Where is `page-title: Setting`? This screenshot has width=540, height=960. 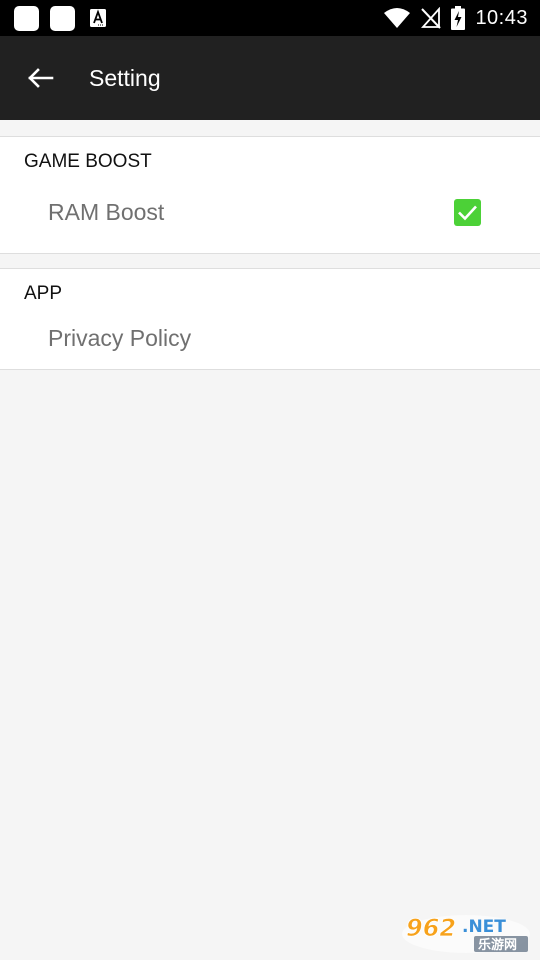
page-title: Setting is located at coordinates (125, 78).